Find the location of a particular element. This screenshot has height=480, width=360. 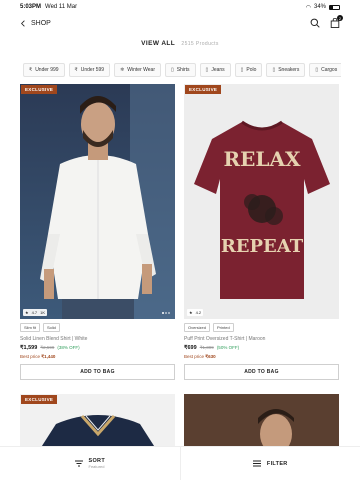

back-button: SHOP is located at coordinates (35, 23).